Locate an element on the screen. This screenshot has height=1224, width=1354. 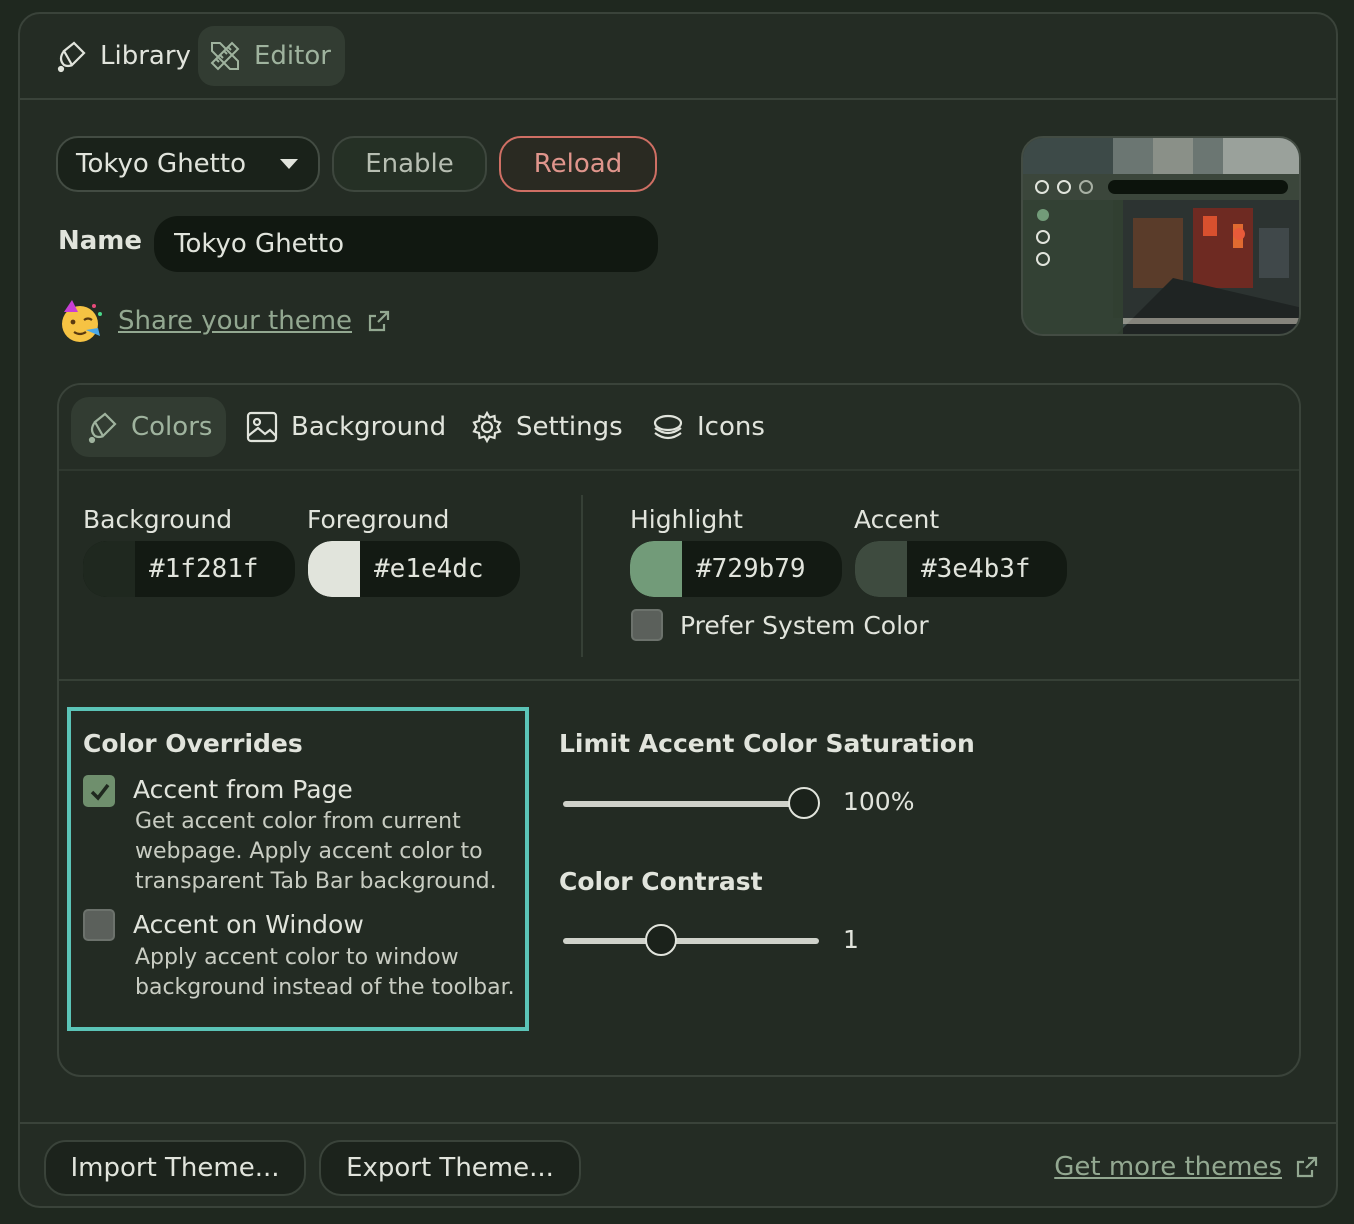
tab-library: Library is located at coordinates (124, 56).